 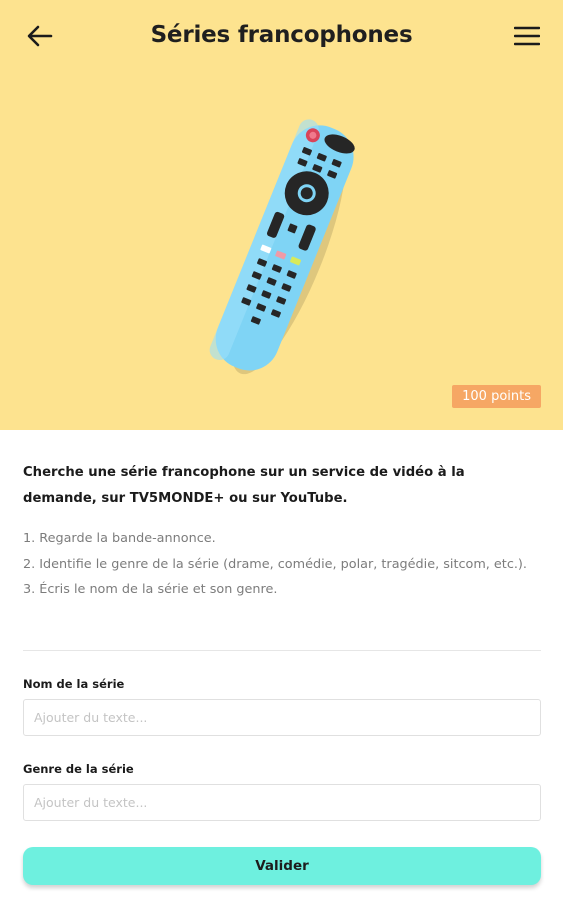 I want to click on page-title: Séries francophones, so click(x=281, y=35).